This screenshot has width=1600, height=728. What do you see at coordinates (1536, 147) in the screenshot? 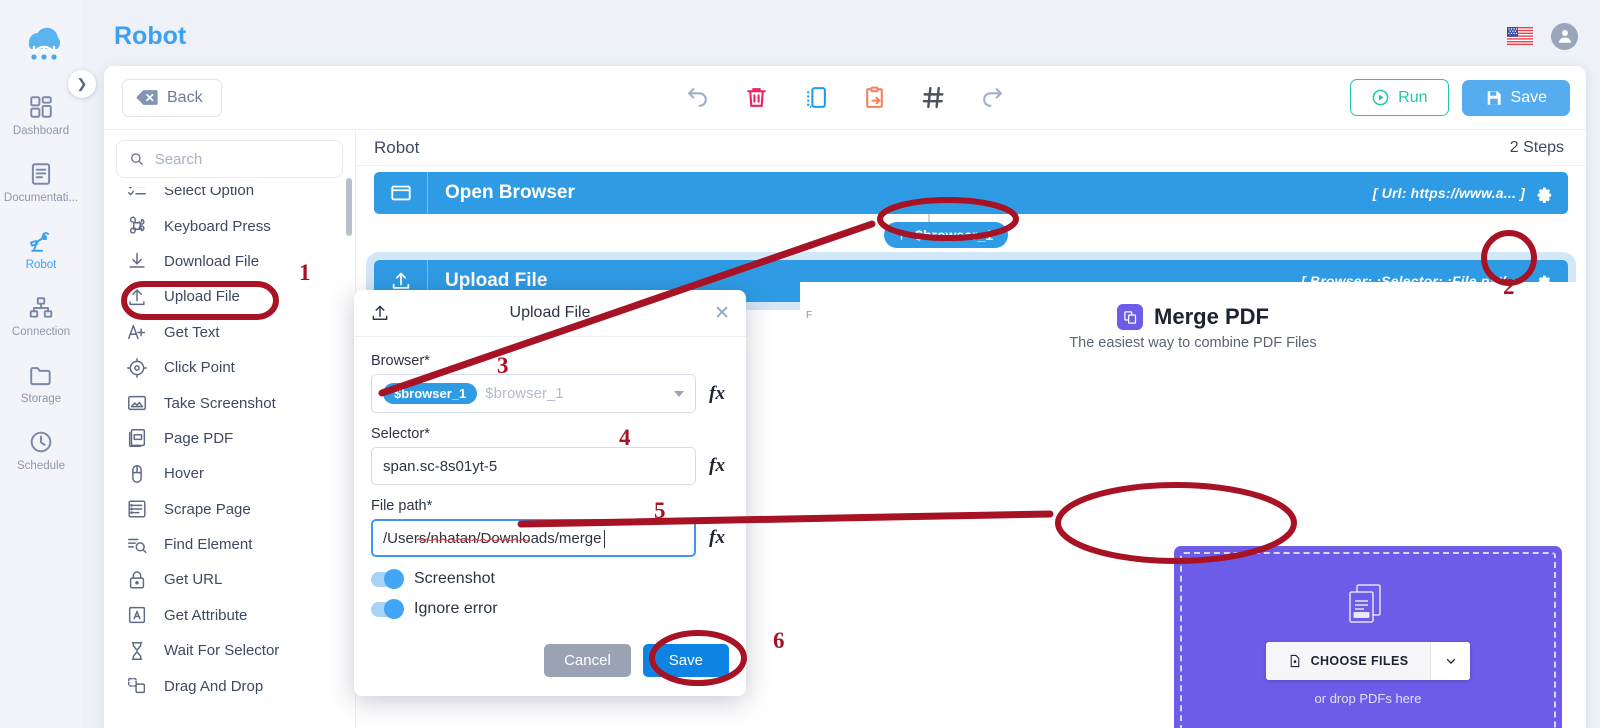
I see `flow-steps-count: 2 Steps` at bounding box center [1536, 147].